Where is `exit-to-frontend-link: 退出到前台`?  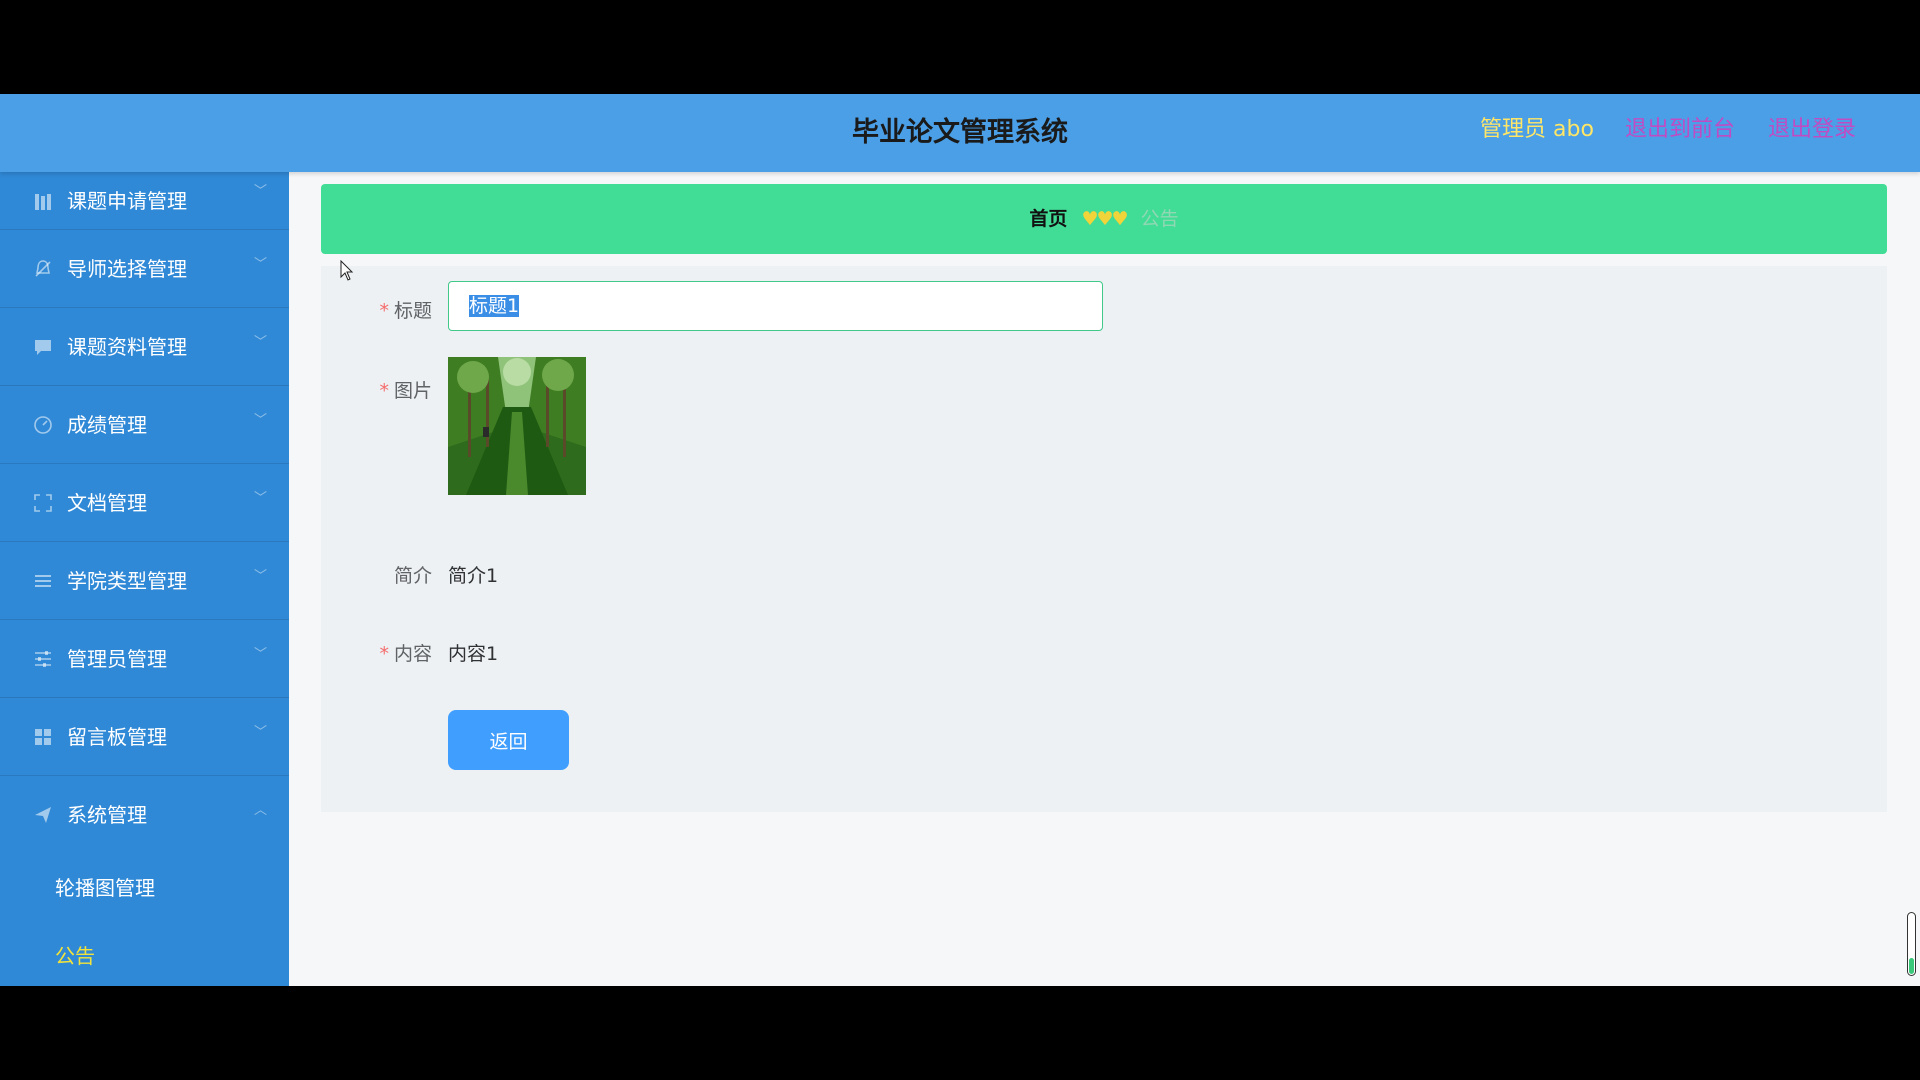 exit-to-frontend-link: 退出到前台 is located at coordinates (1680, 133).